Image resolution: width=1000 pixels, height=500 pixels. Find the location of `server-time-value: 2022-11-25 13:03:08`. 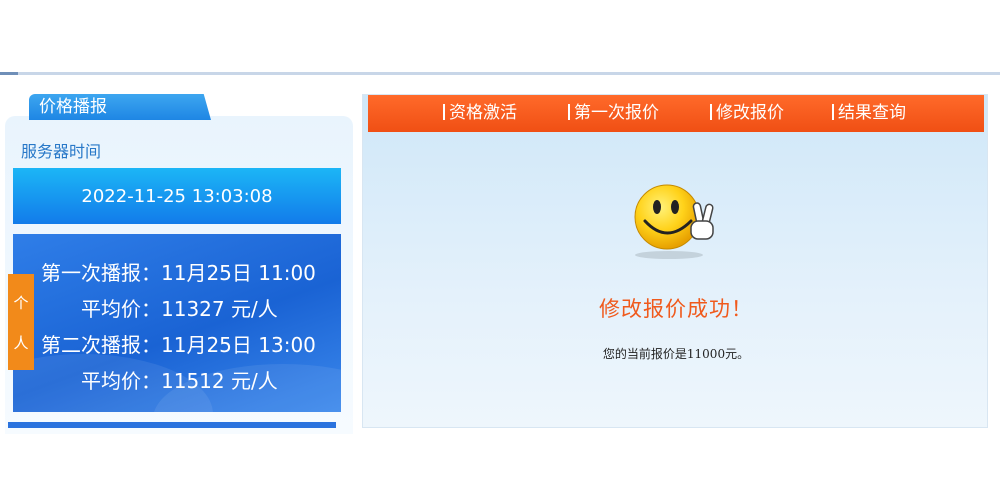

server-time-value: 2022-11-25 13:03:08 is located at coordinates (177, 196).